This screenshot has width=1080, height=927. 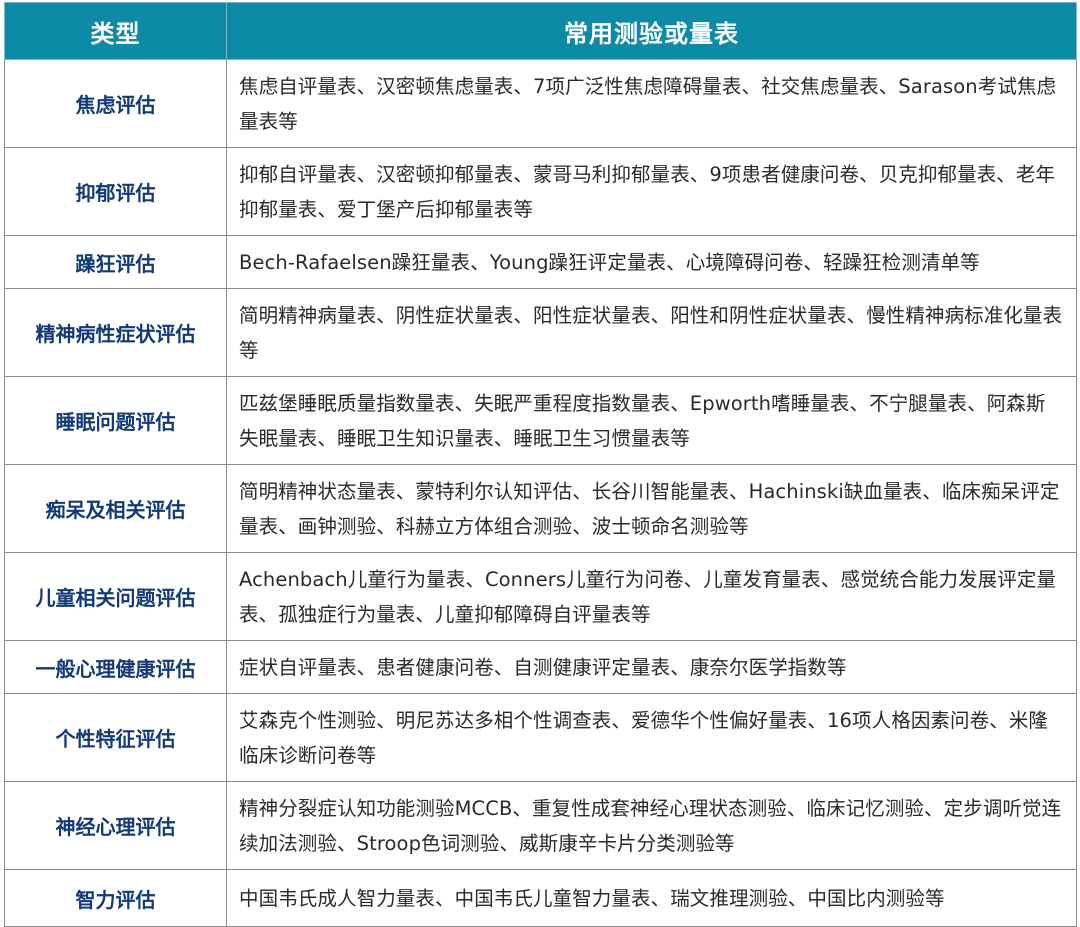 I want to click on row-type: 睡眠问题评估, so click(x=115, y=420).